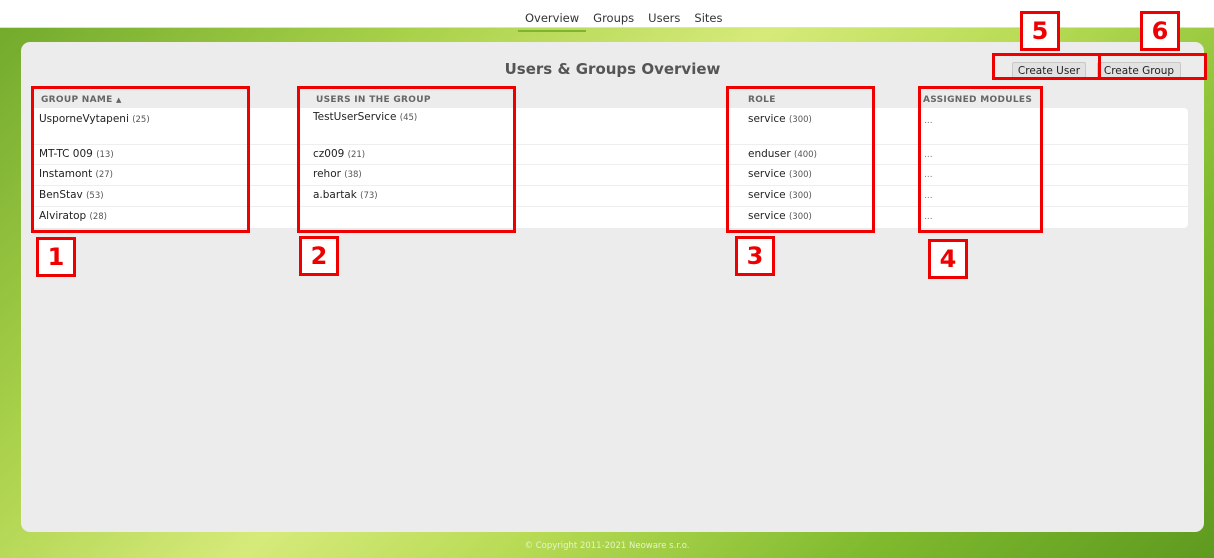  What do you see at coordinates (552, 19) in the screenshot?
I see `tab-overview: Overview` at bounding box center [552, 19].